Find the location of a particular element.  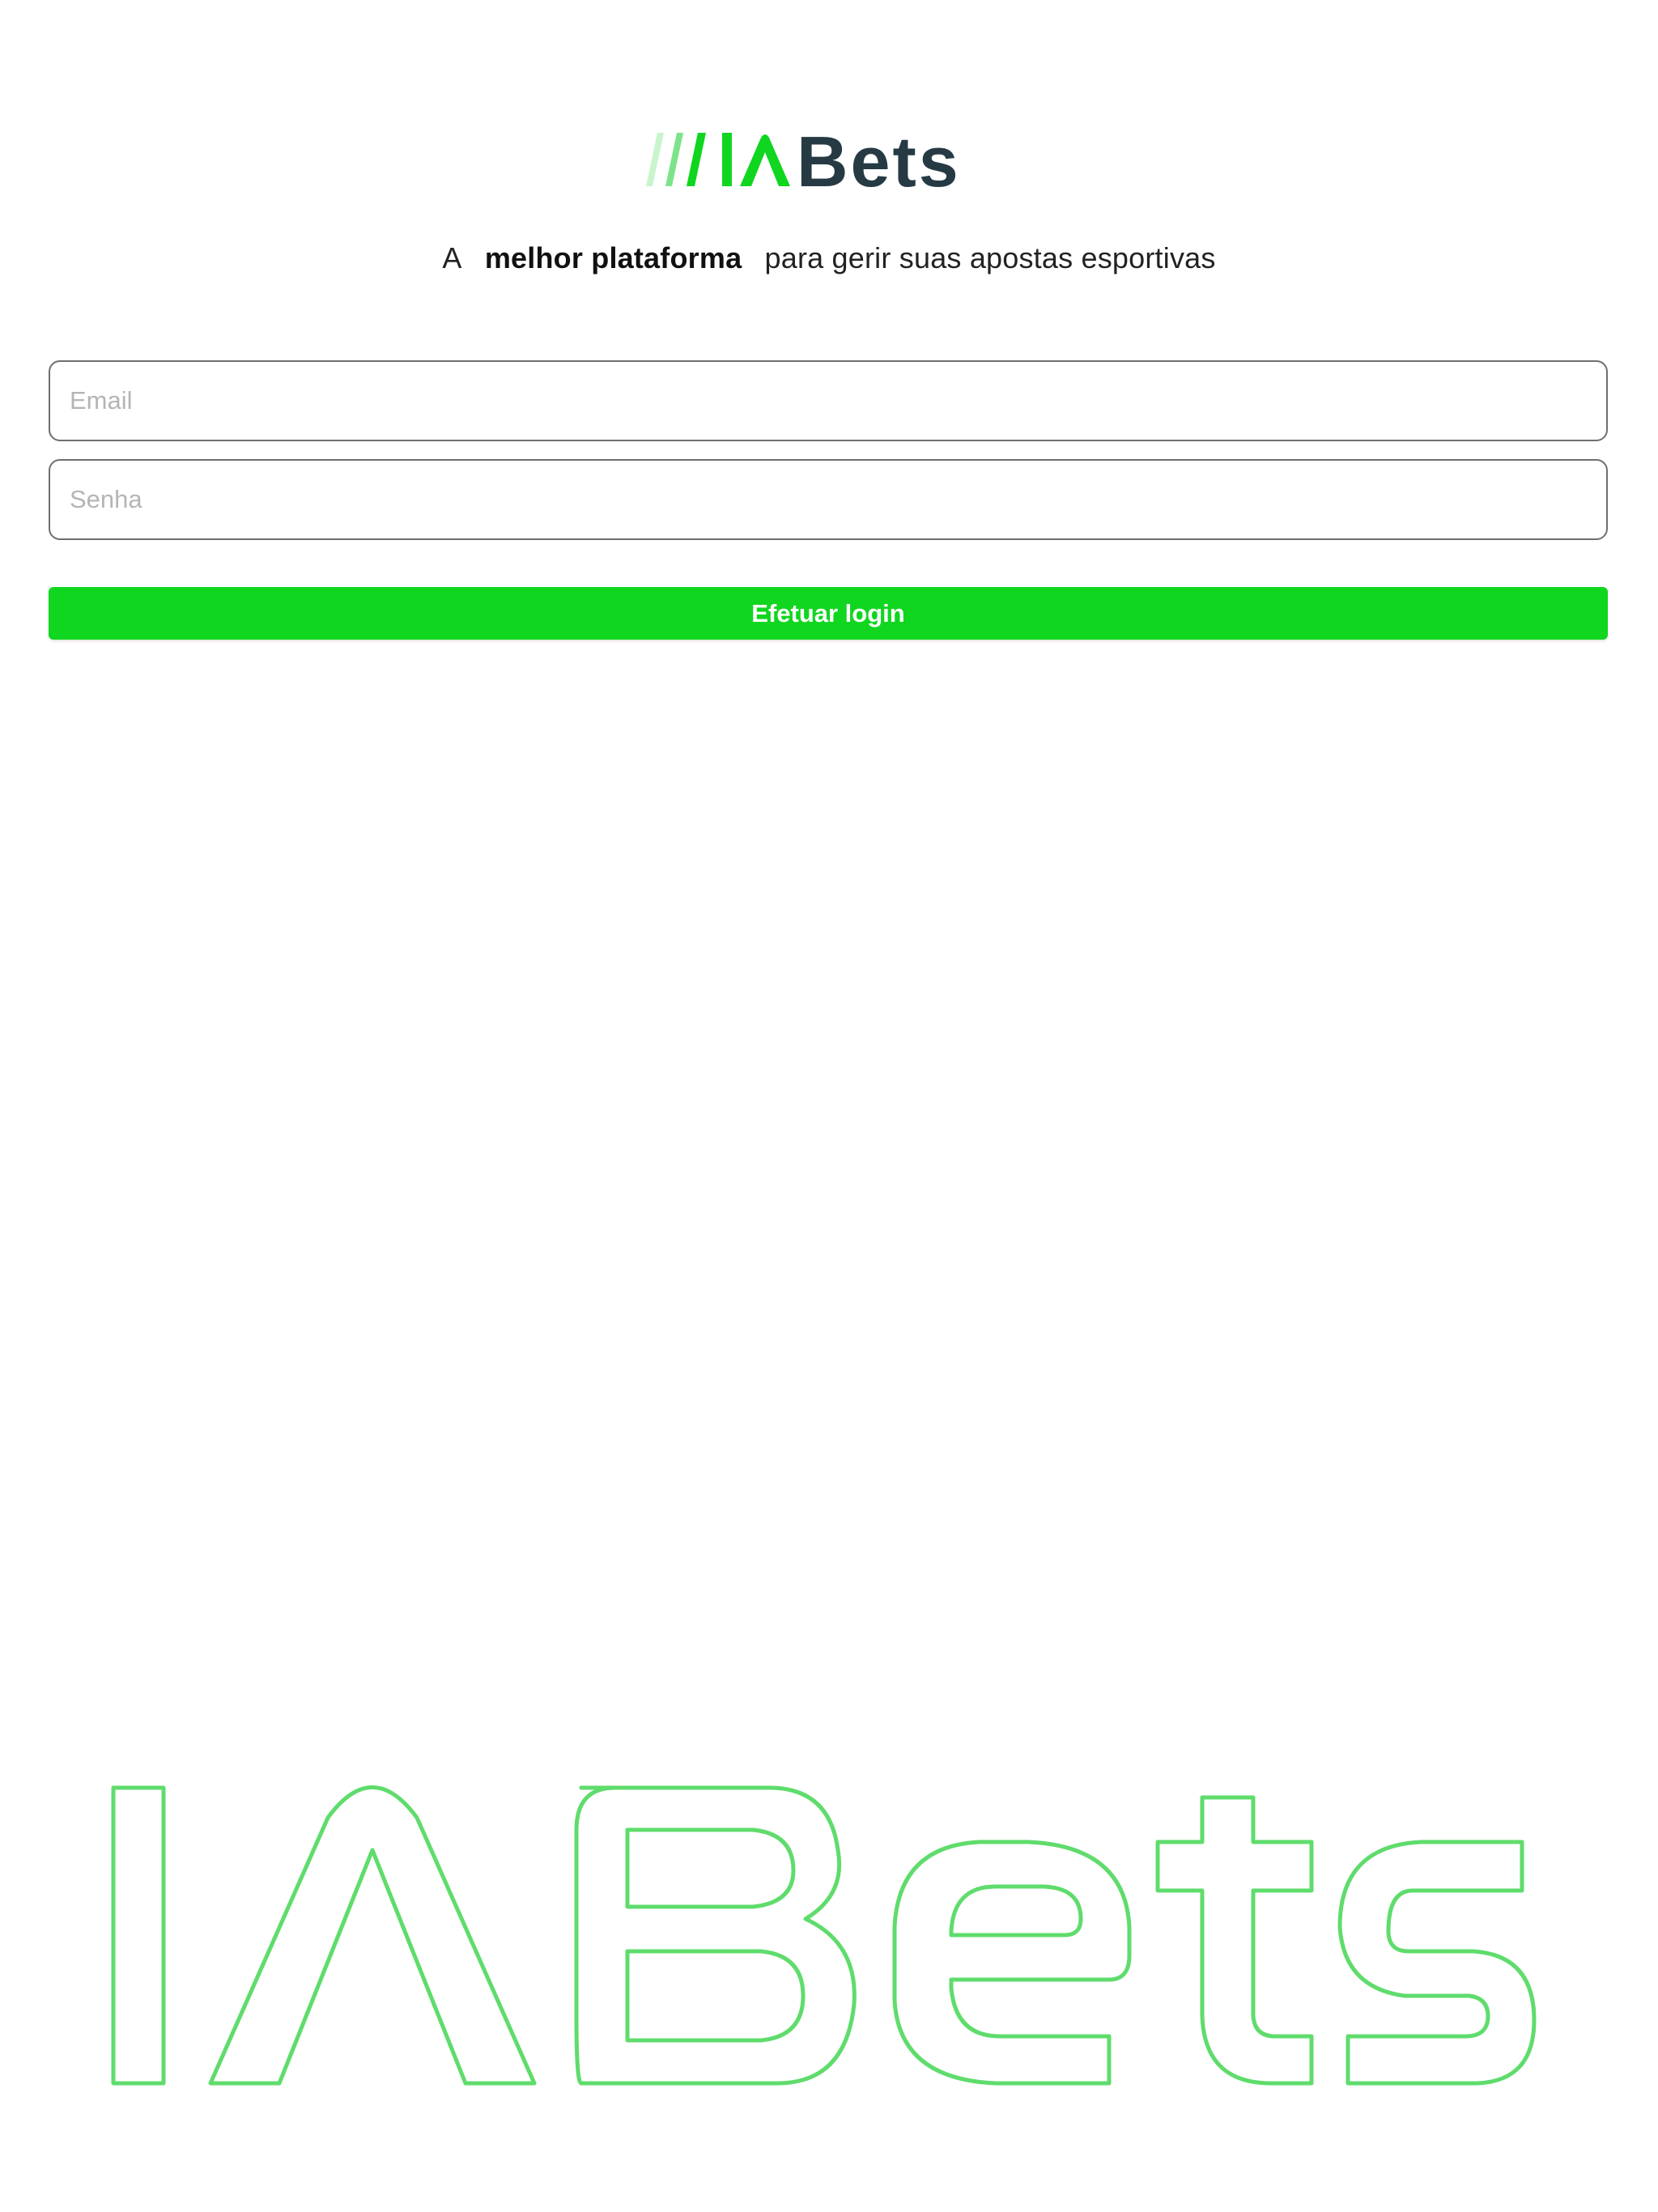

logo-letter-a is located at coordinates (765, 160).